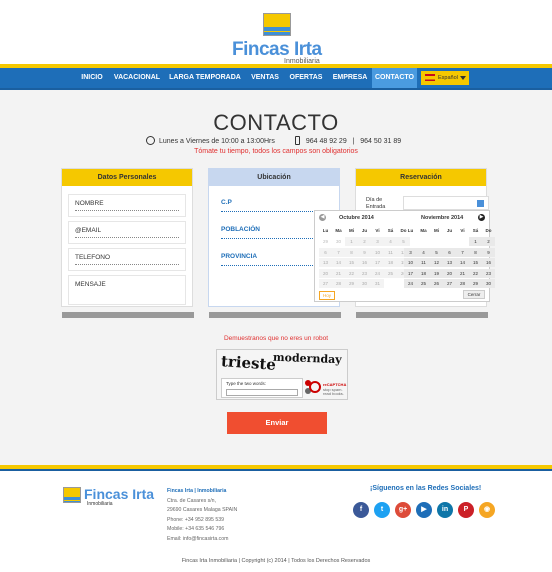  I want to click on reservation-card-header: Reservación, so click(421, 177).